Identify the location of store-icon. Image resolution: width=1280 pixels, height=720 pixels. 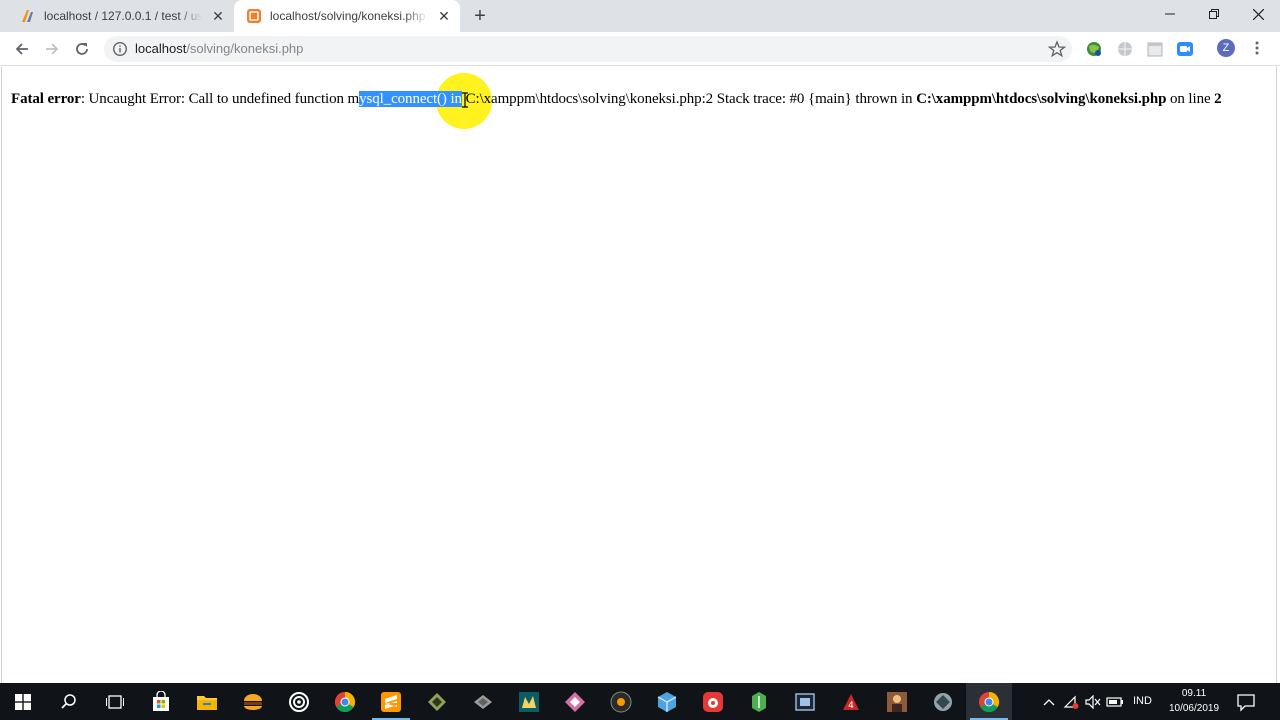
(161, 700).